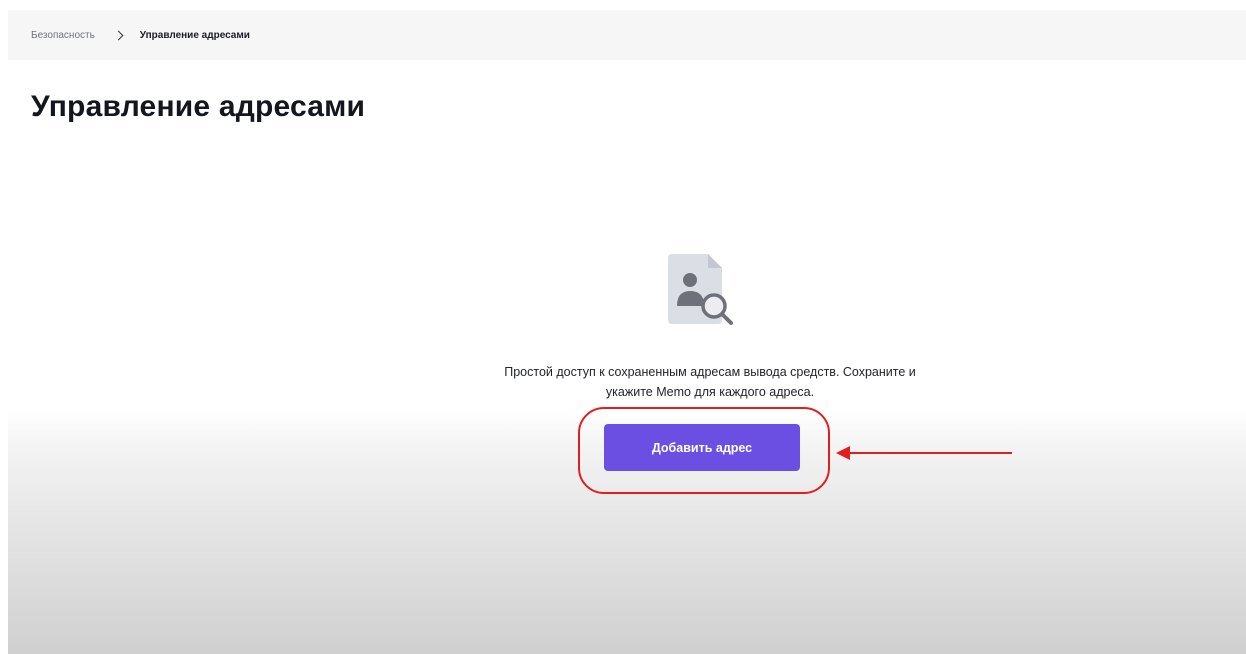 Image resolution: width=1246 pixels, height=654 pixels. I want to click on highlight-annotation-ring, so click(704, 450).